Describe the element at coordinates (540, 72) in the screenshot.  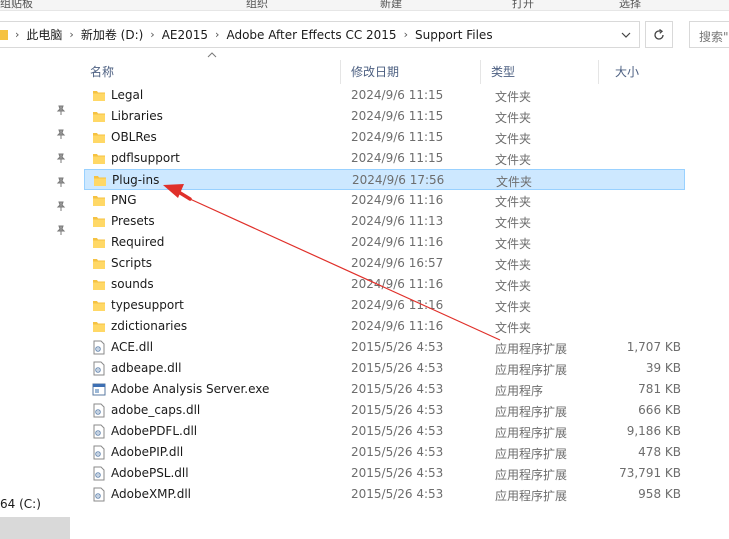
I see `column-header-type: 类型` at that location.